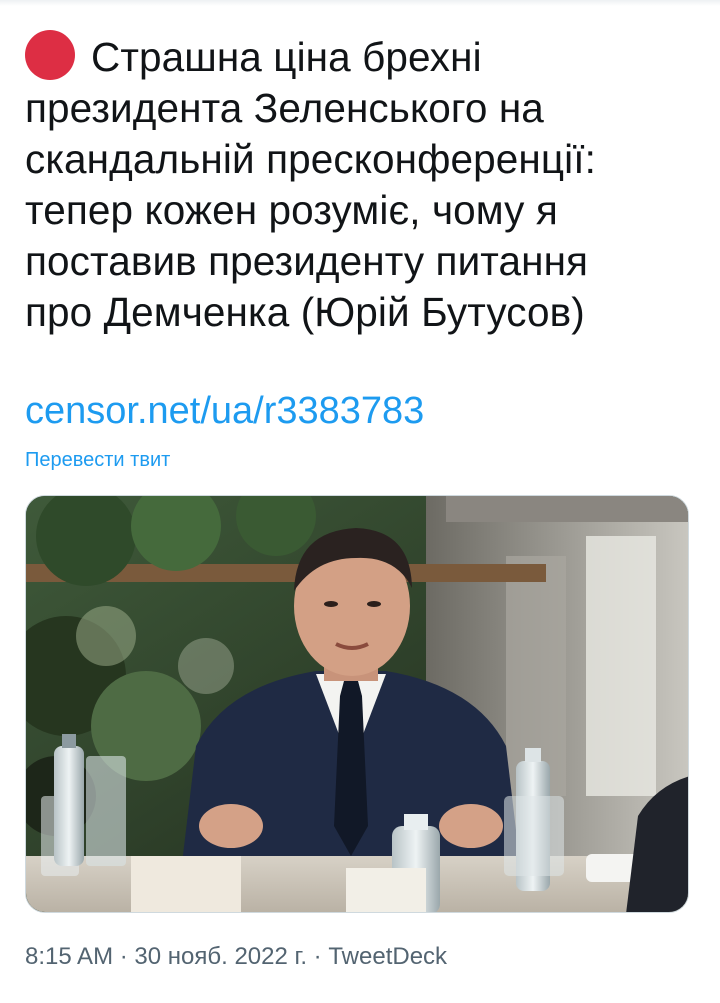 This screenshot has height=1003, width=720. I want to click on headline-line-5: поставив президенту питання, so click(307, 261).